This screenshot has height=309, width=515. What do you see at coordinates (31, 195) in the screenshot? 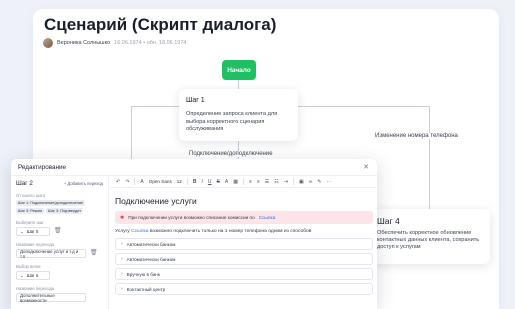
I see `field-label: От какого шага` at bounding box center [31, 195].